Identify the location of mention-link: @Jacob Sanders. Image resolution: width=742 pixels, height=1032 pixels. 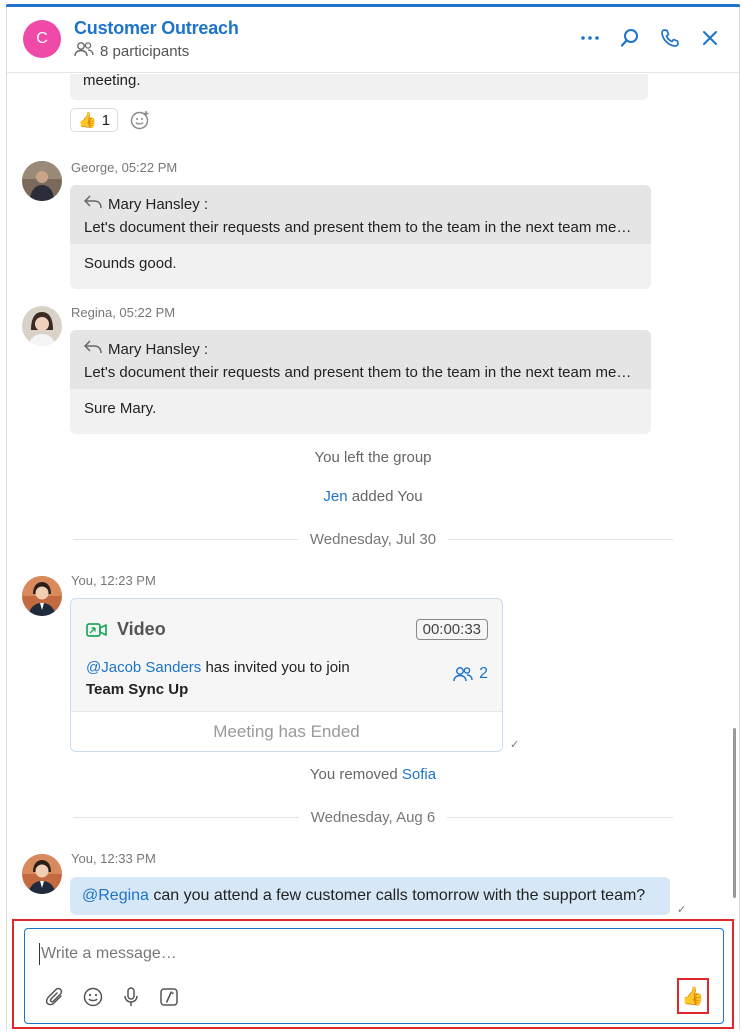
(143, 667).